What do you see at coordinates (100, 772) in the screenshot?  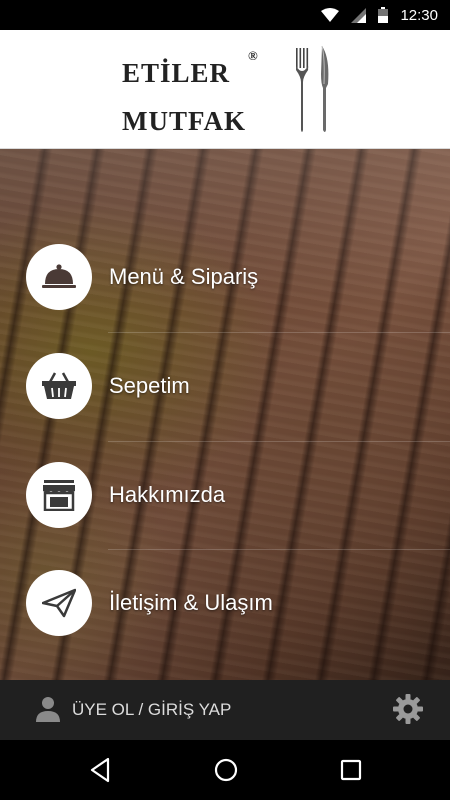 I see `back-icon` at bounding box center [100, 772].